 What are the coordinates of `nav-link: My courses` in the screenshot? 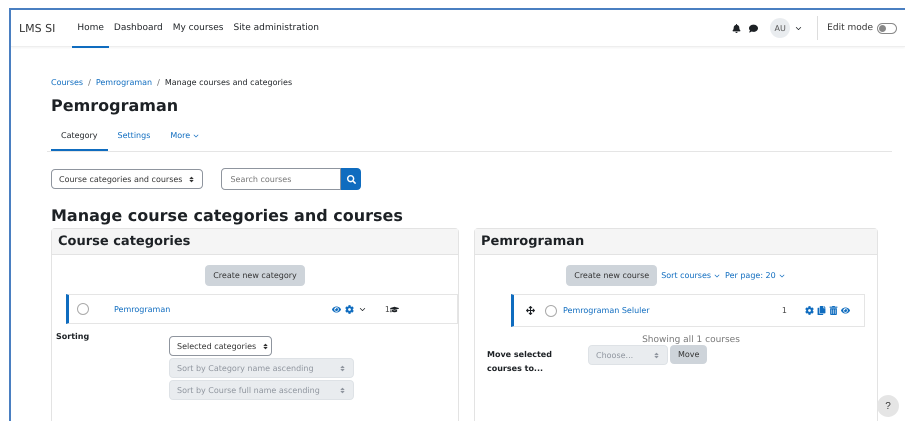 It's located at (198, 29).